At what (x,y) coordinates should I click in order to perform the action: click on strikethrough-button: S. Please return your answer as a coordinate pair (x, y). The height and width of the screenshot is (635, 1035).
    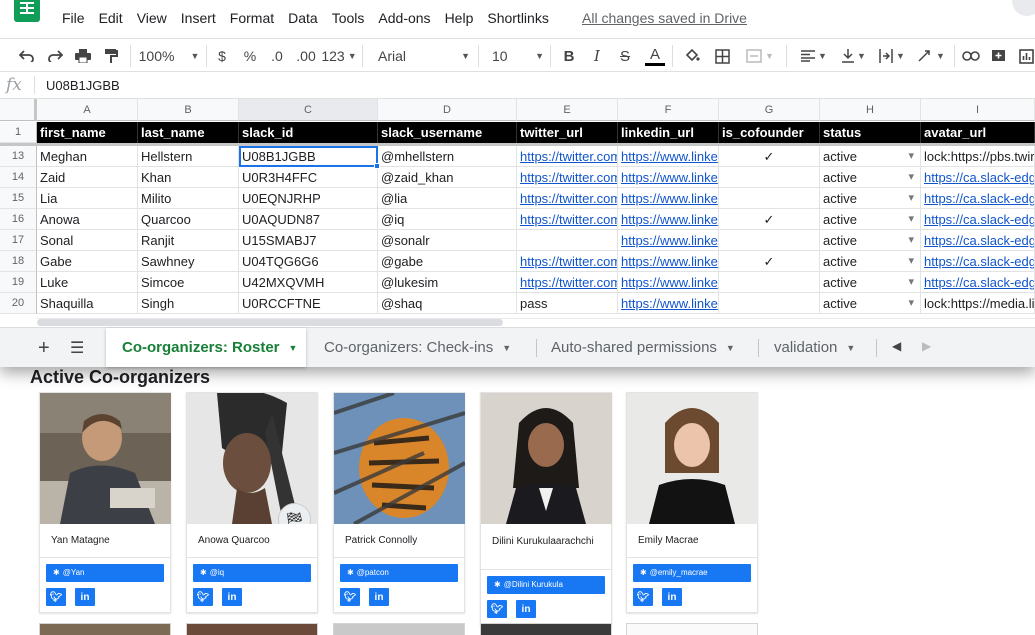
    Looking at the image, I should click on (625, 56).